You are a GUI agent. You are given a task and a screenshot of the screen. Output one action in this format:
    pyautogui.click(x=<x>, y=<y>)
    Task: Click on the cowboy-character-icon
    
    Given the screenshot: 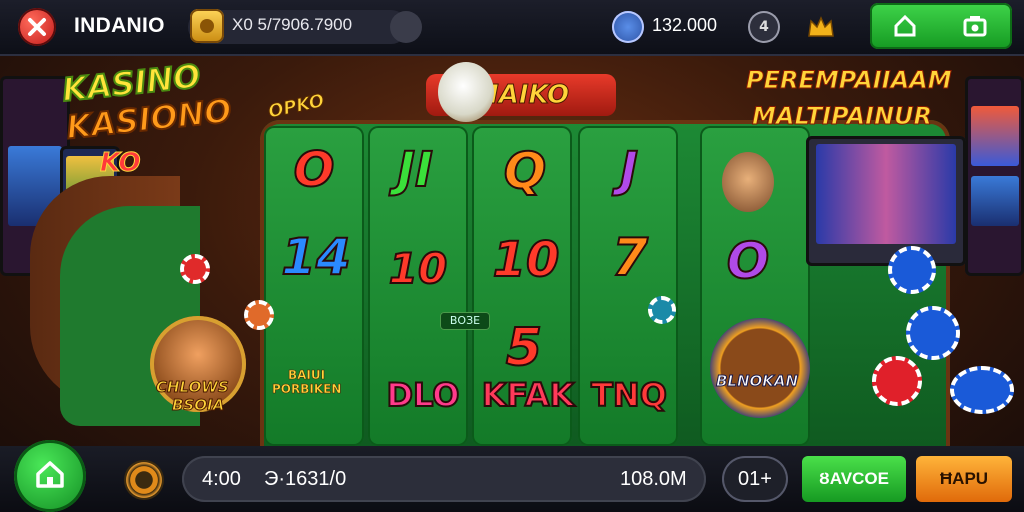 What is the action you would take?
    pyautogui.click(x=748, y=182)
    